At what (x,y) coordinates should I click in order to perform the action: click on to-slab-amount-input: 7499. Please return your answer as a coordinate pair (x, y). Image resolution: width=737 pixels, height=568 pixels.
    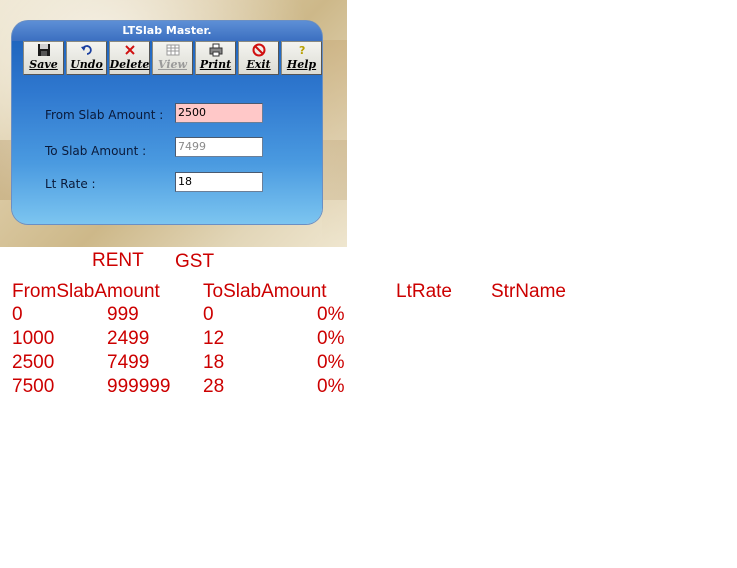
    Looking at the image, I should click on (219, 147).